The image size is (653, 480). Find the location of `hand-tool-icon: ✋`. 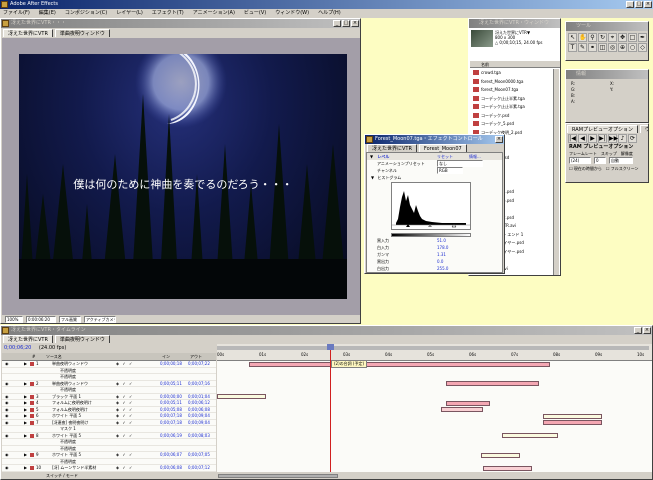

hand-tool-icon: ✋ is located at coordinates (582, 37).